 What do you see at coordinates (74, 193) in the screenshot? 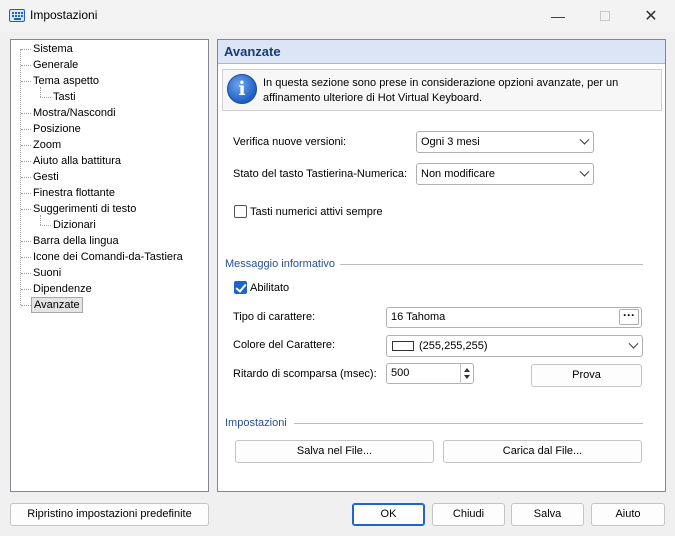
I see `tree-item-label: Finestra flottante` at bounding box center [74, 193].